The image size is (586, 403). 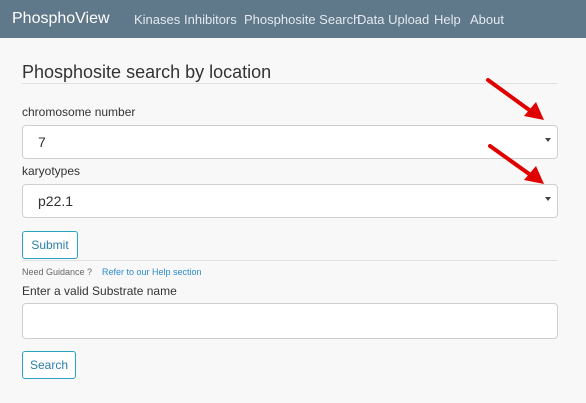 What do you see at coordinates (61, 19) in the screenshot?
I see `brand-logo: PhosphoView` at bounding box center [61, 19].